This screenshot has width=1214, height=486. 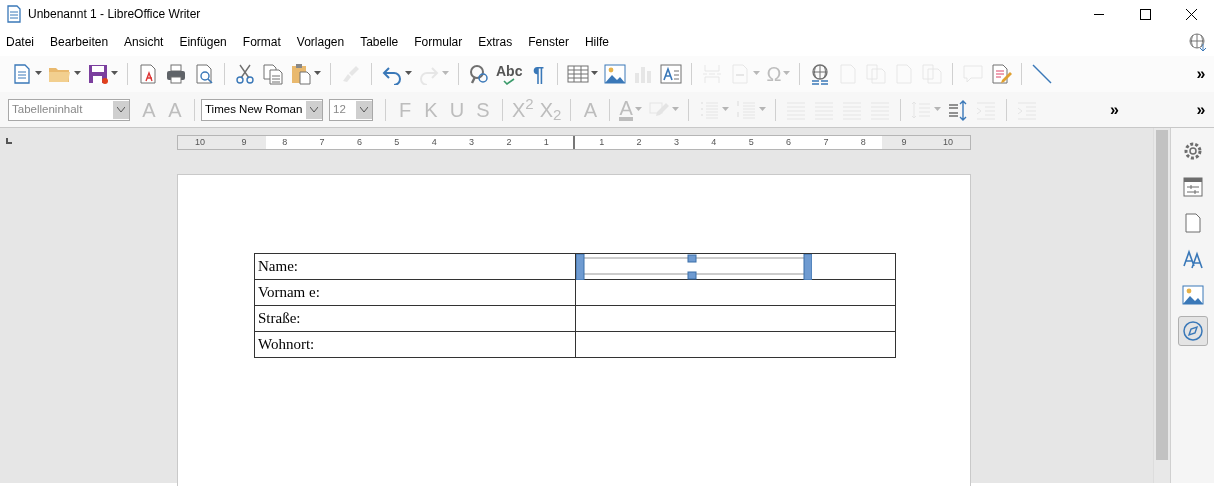 I want to click on close-icon, so click(x=1191, y=15).